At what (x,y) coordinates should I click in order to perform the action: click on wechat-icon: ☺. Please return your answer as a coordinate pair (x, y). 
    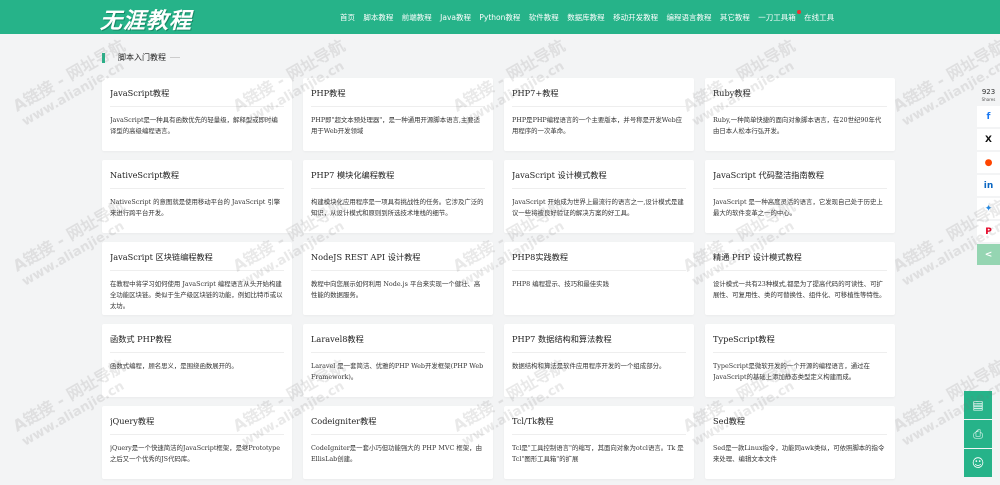
    Looking at the image, I should click on (978, 463).